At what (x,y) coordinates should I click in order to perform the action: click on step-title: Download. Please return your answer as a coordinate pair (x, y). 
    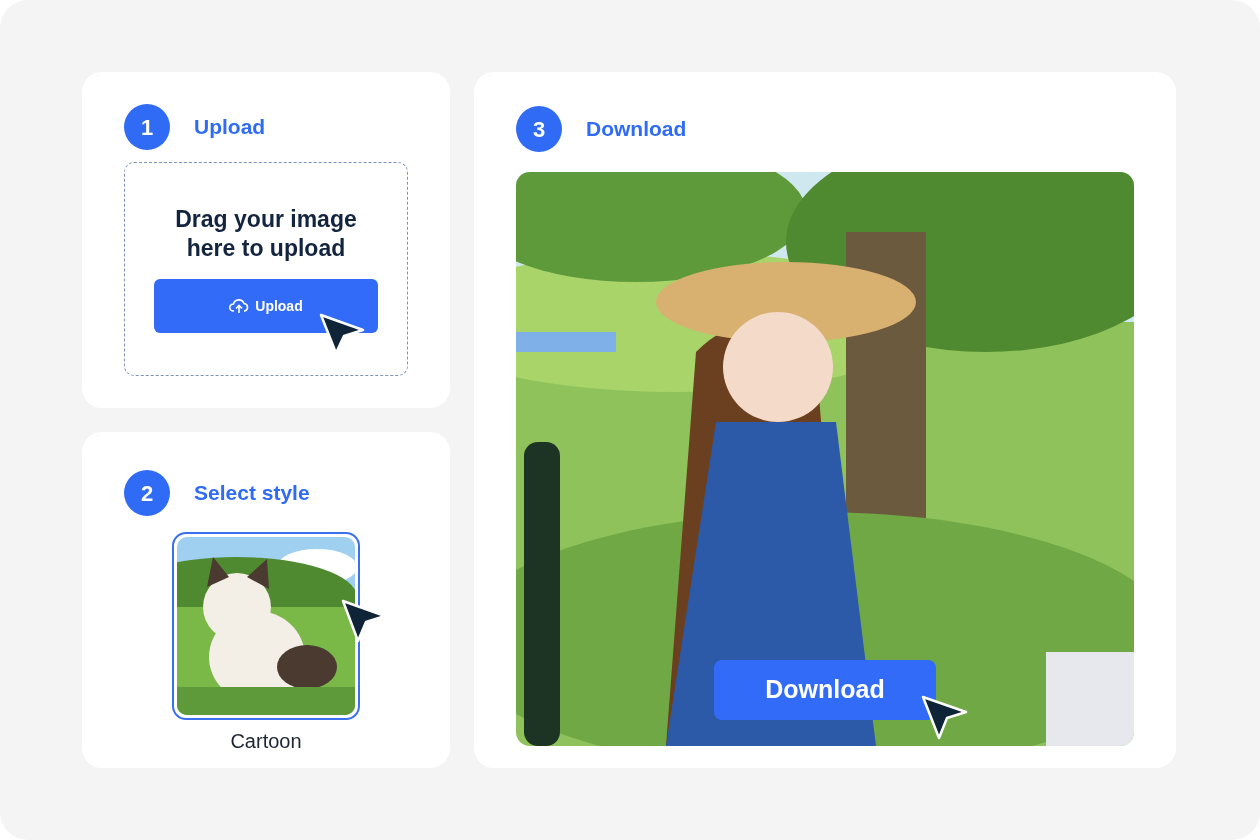
    Looking at the image, I should click on (636, 129).